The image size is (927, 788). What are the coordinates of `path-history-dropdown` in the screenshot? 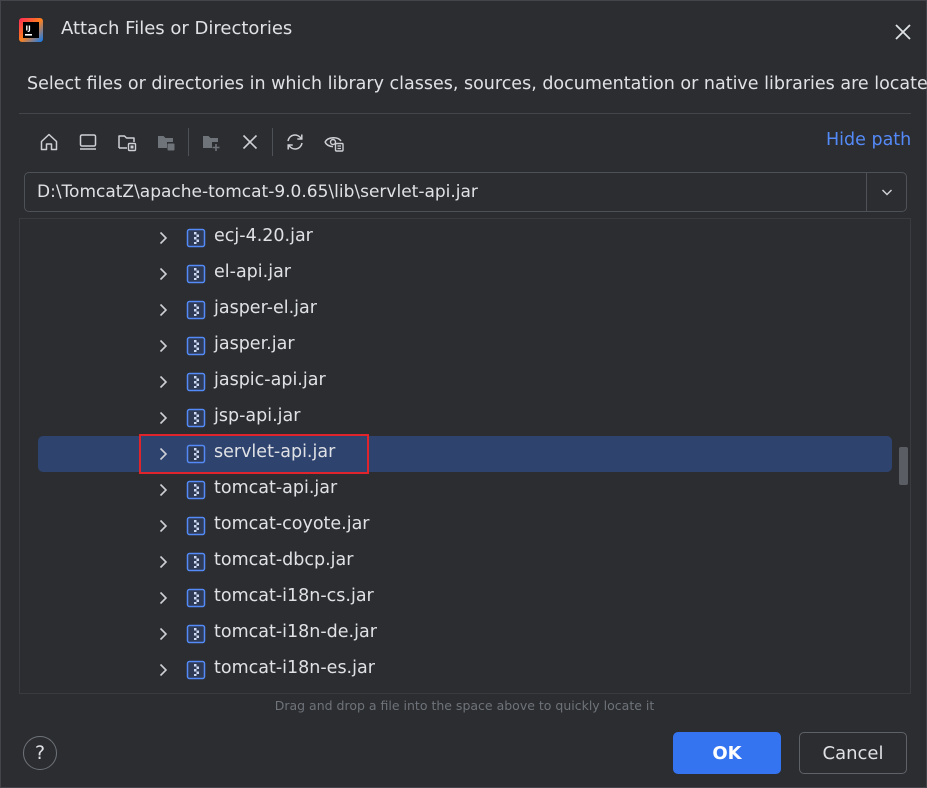 It's located at (887, 192).